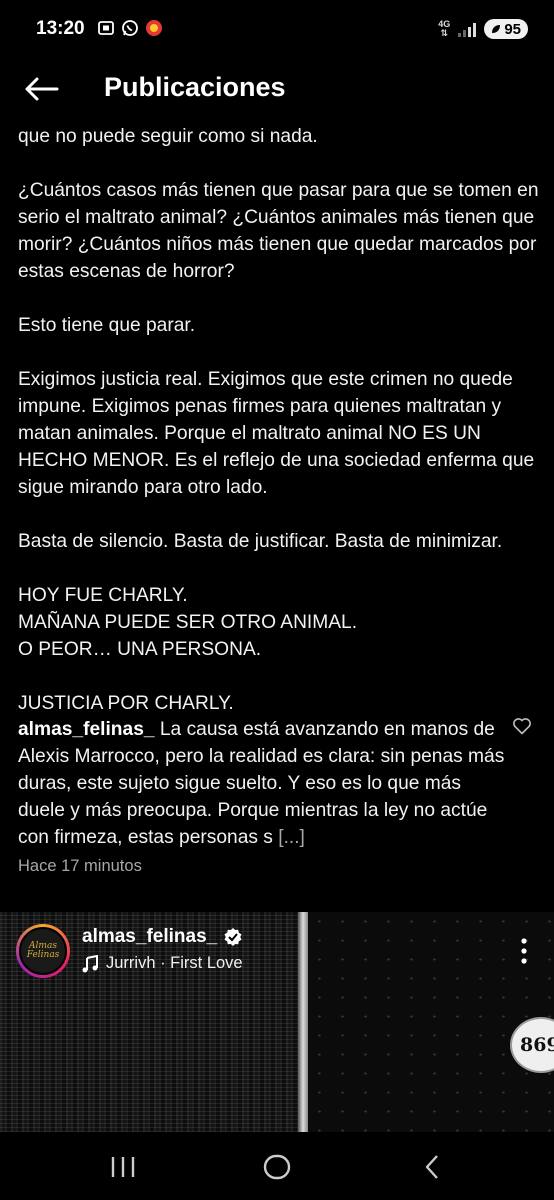  I want to click on status-right: 4G ⇅ 95, so click(483, 29).